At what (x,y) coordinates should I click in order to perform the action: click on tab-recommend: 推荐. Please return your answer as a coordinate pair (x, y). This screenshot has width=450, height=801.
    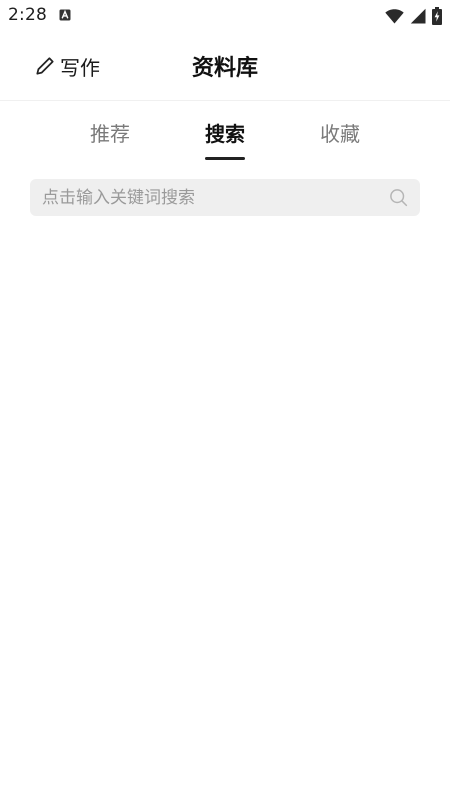
    Looking at the image, I should click on (110, 132).